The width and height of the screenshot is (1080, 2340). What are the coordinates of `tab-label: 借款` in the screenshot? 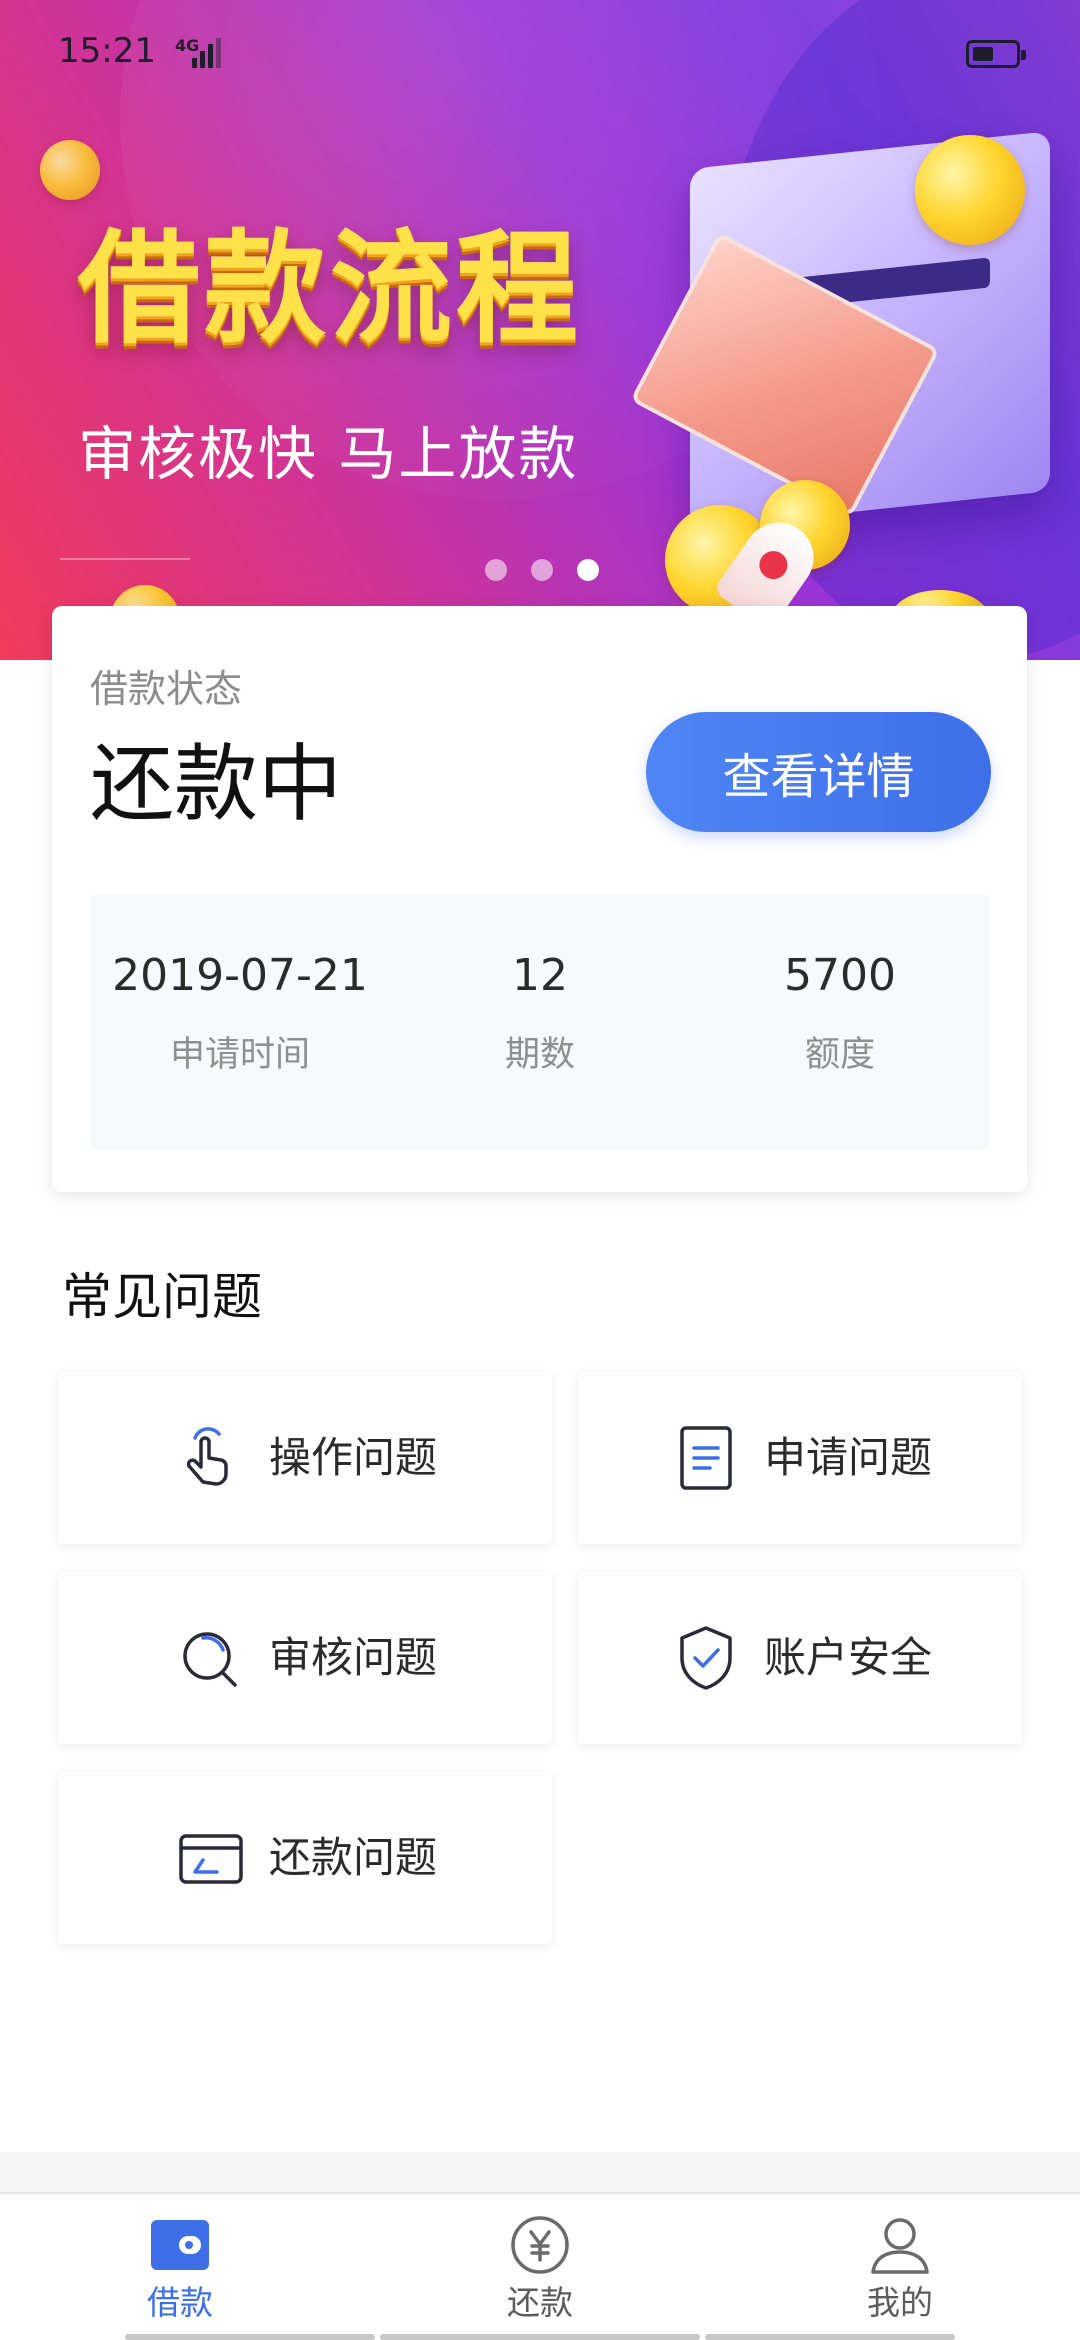 It's located at (180, 2302).